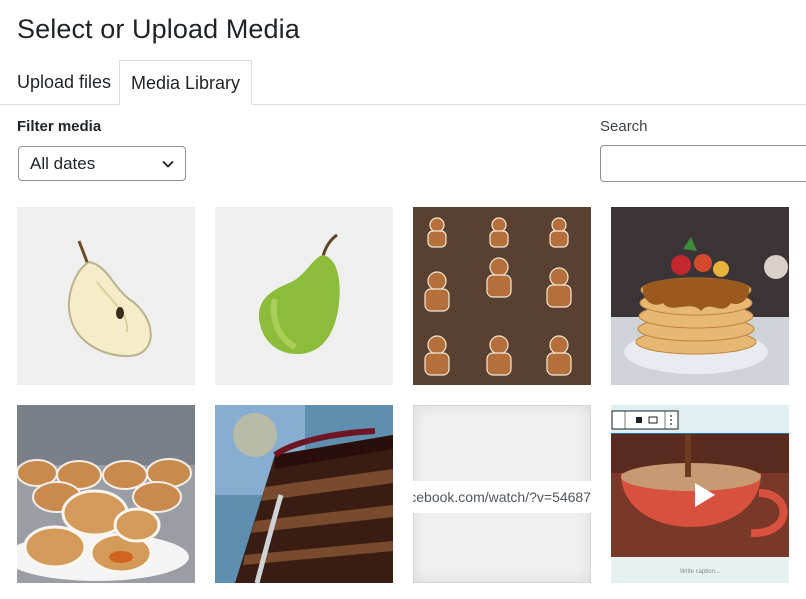  I want to click on media-item-sugared-donuts, so click(106, 494).